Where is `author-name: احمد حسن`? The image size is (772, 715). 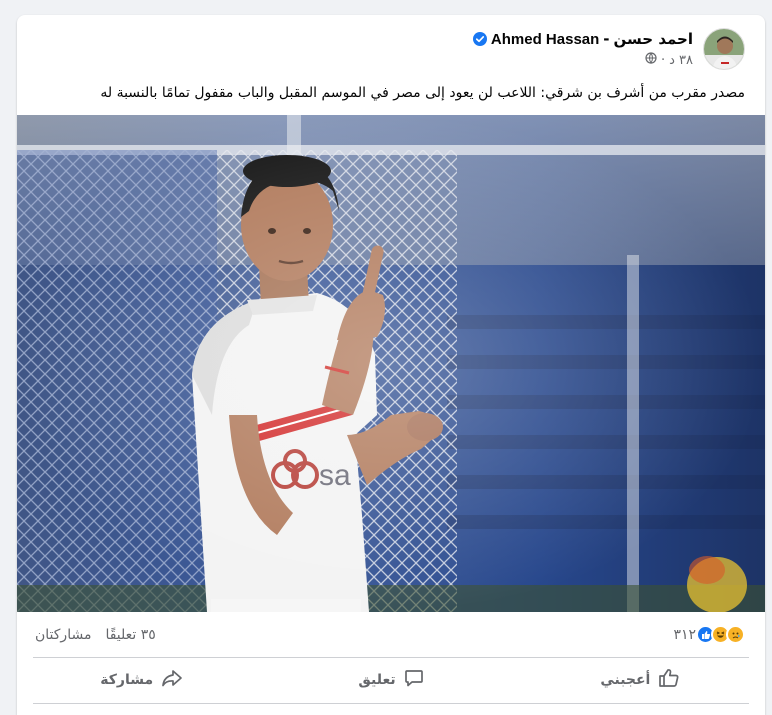
author-name: احمد حسن is located at coordinates (653, 39).